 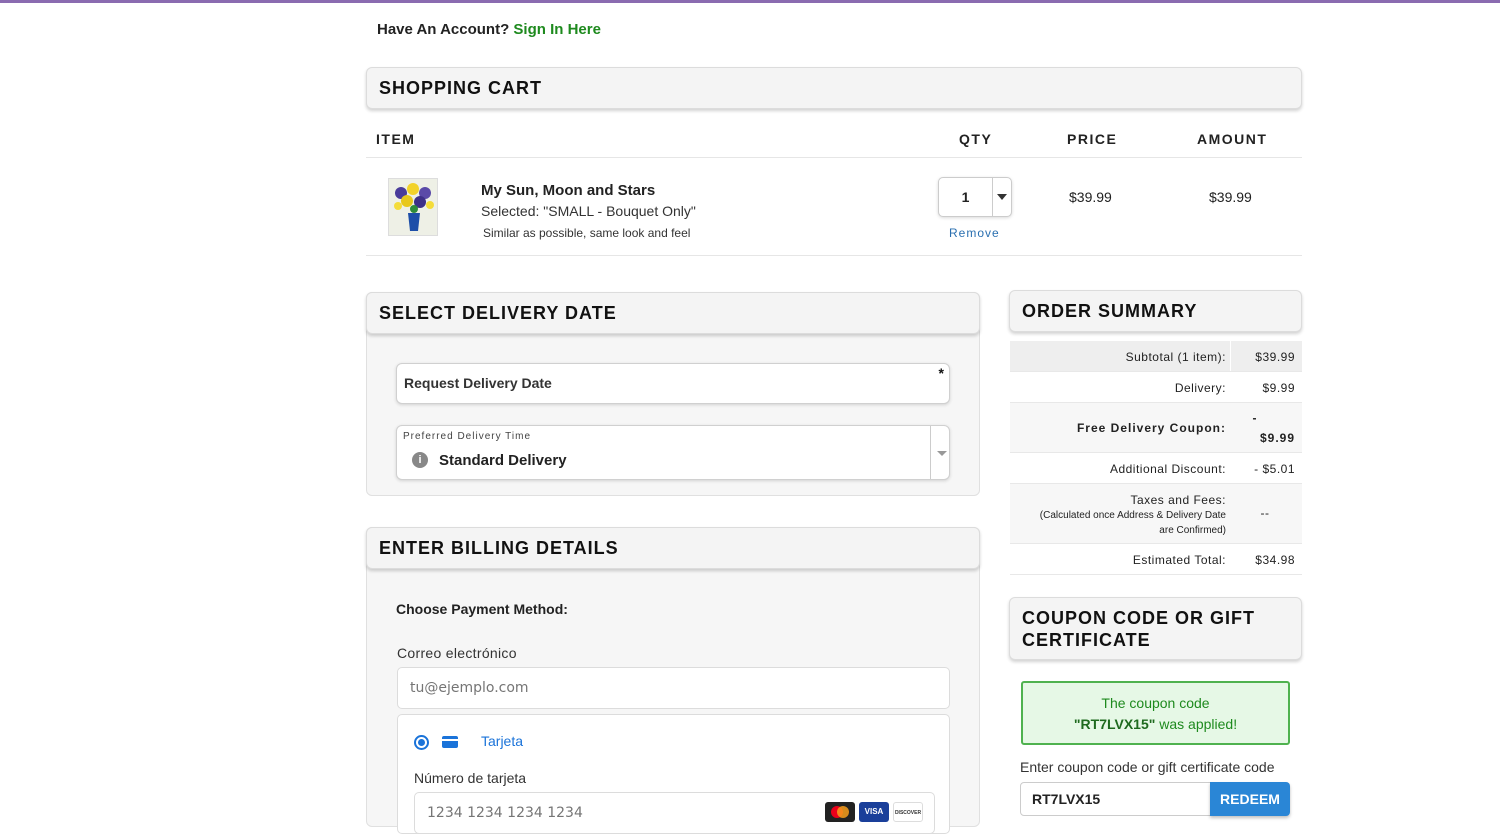 I want to click on summary-label: Delivery:, so click(x=1200, y=388).